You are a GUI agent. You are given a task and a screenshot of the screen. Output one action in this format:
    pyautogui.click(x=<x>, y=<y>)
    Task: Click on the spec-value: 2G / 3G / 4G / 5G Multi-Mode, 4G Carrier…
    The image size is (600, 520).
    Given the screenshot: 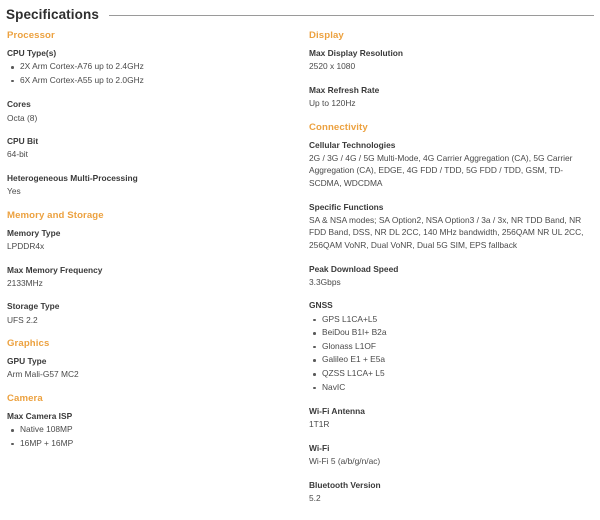 What is the action you would take?
    pyautogui.click(x=441, y=170)
    